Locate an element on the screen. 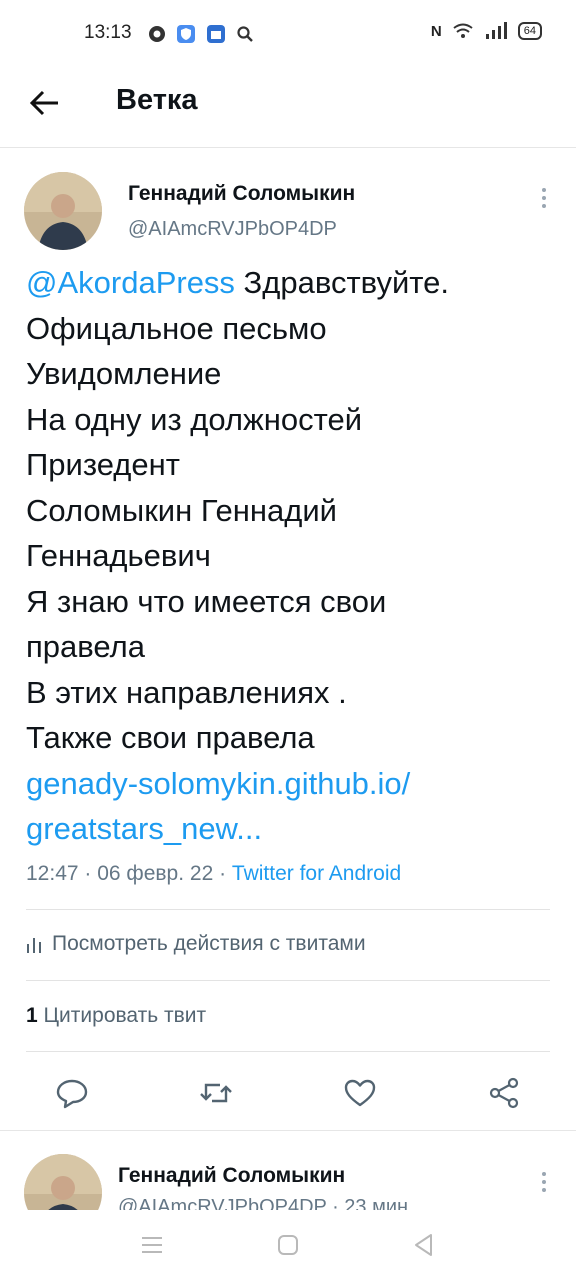 The image size is (576, 1280). nav-back-button is located at coordinates (424, 1245).